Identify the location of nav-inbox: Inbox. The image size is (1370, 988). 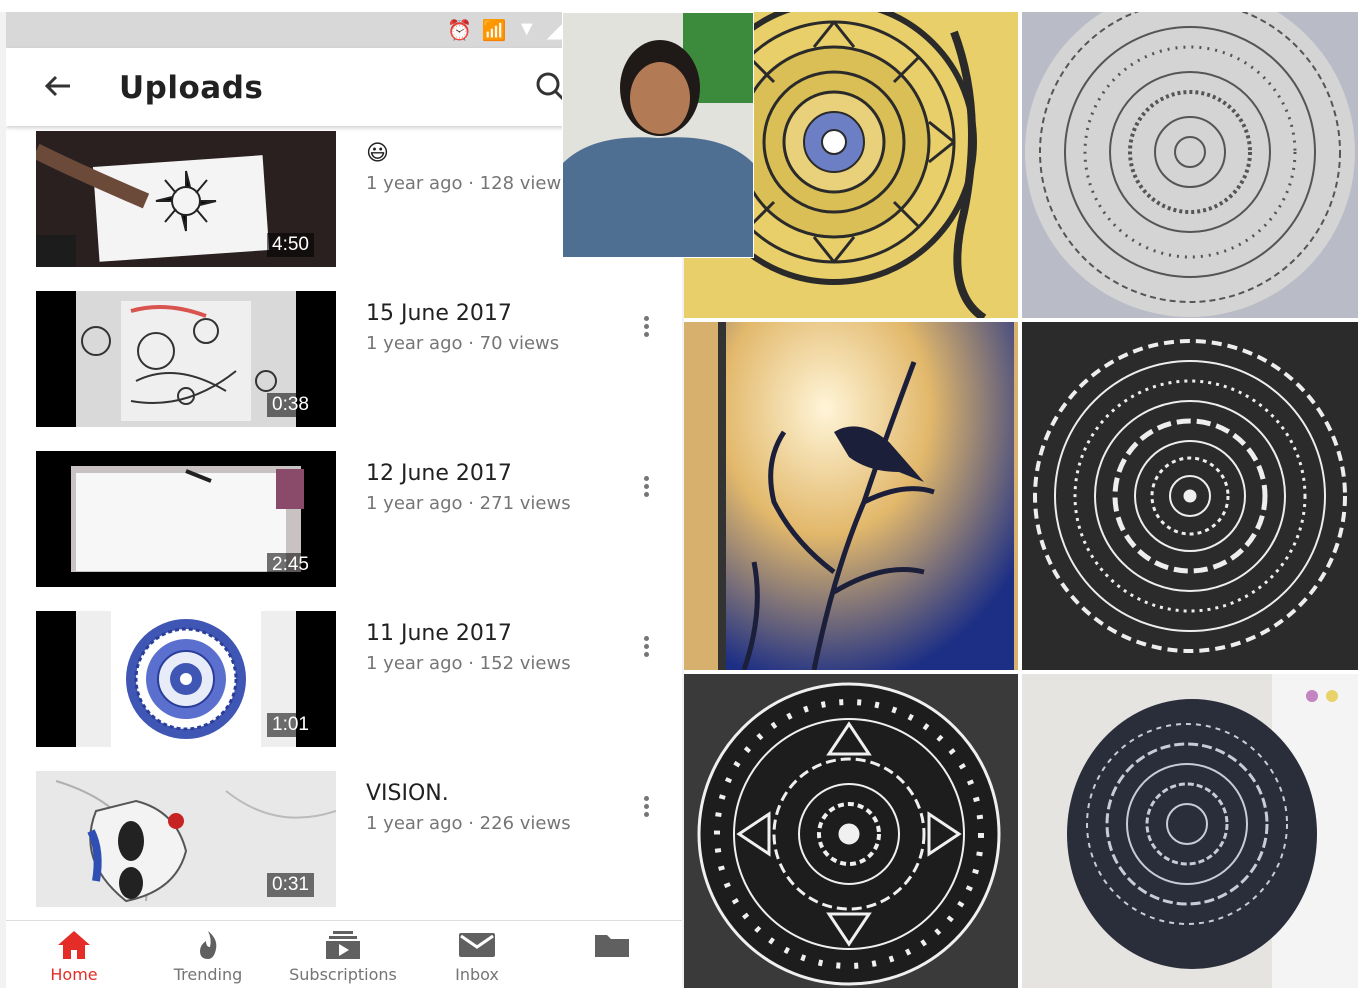
(477, 956).